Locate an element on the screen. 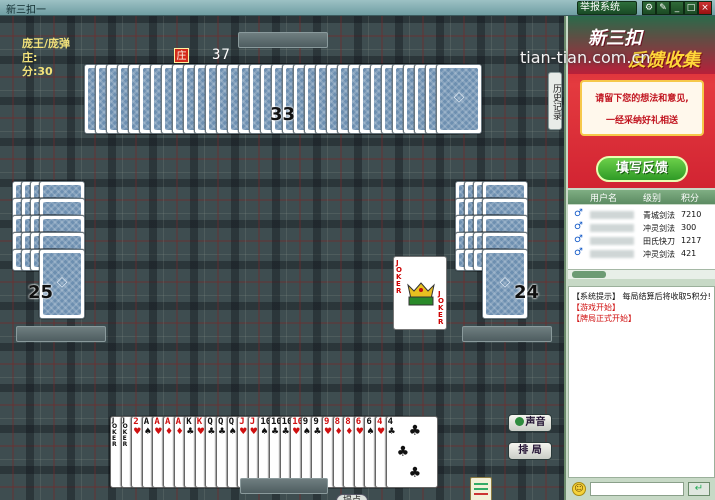 This screenshot has height=500, width=715. col-score: 积分 is located at coordinates (690, 197).